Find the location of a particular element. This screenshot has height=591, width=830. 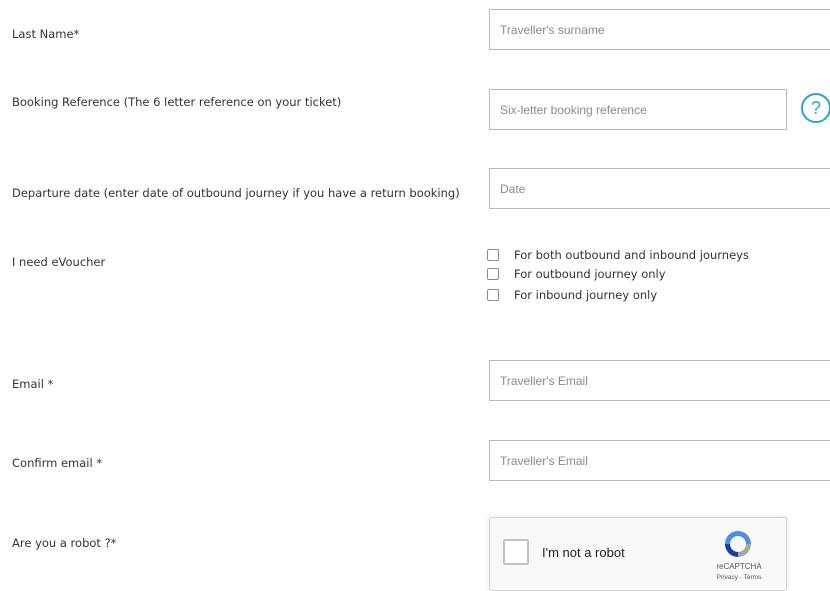

confirm-email-label: Confirm email * is located at coordinates (57, 463).